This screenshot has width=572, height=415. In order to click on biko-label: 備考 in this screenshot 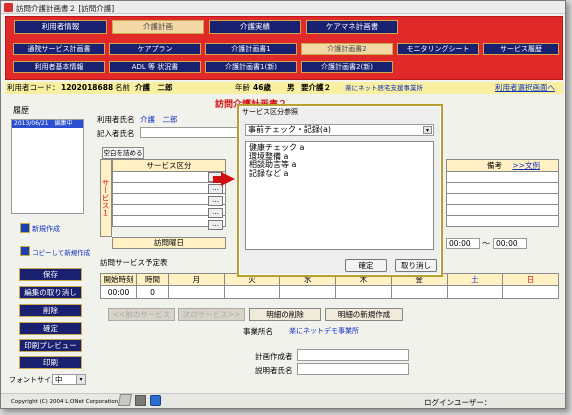, I will do `click(494, 165)`.